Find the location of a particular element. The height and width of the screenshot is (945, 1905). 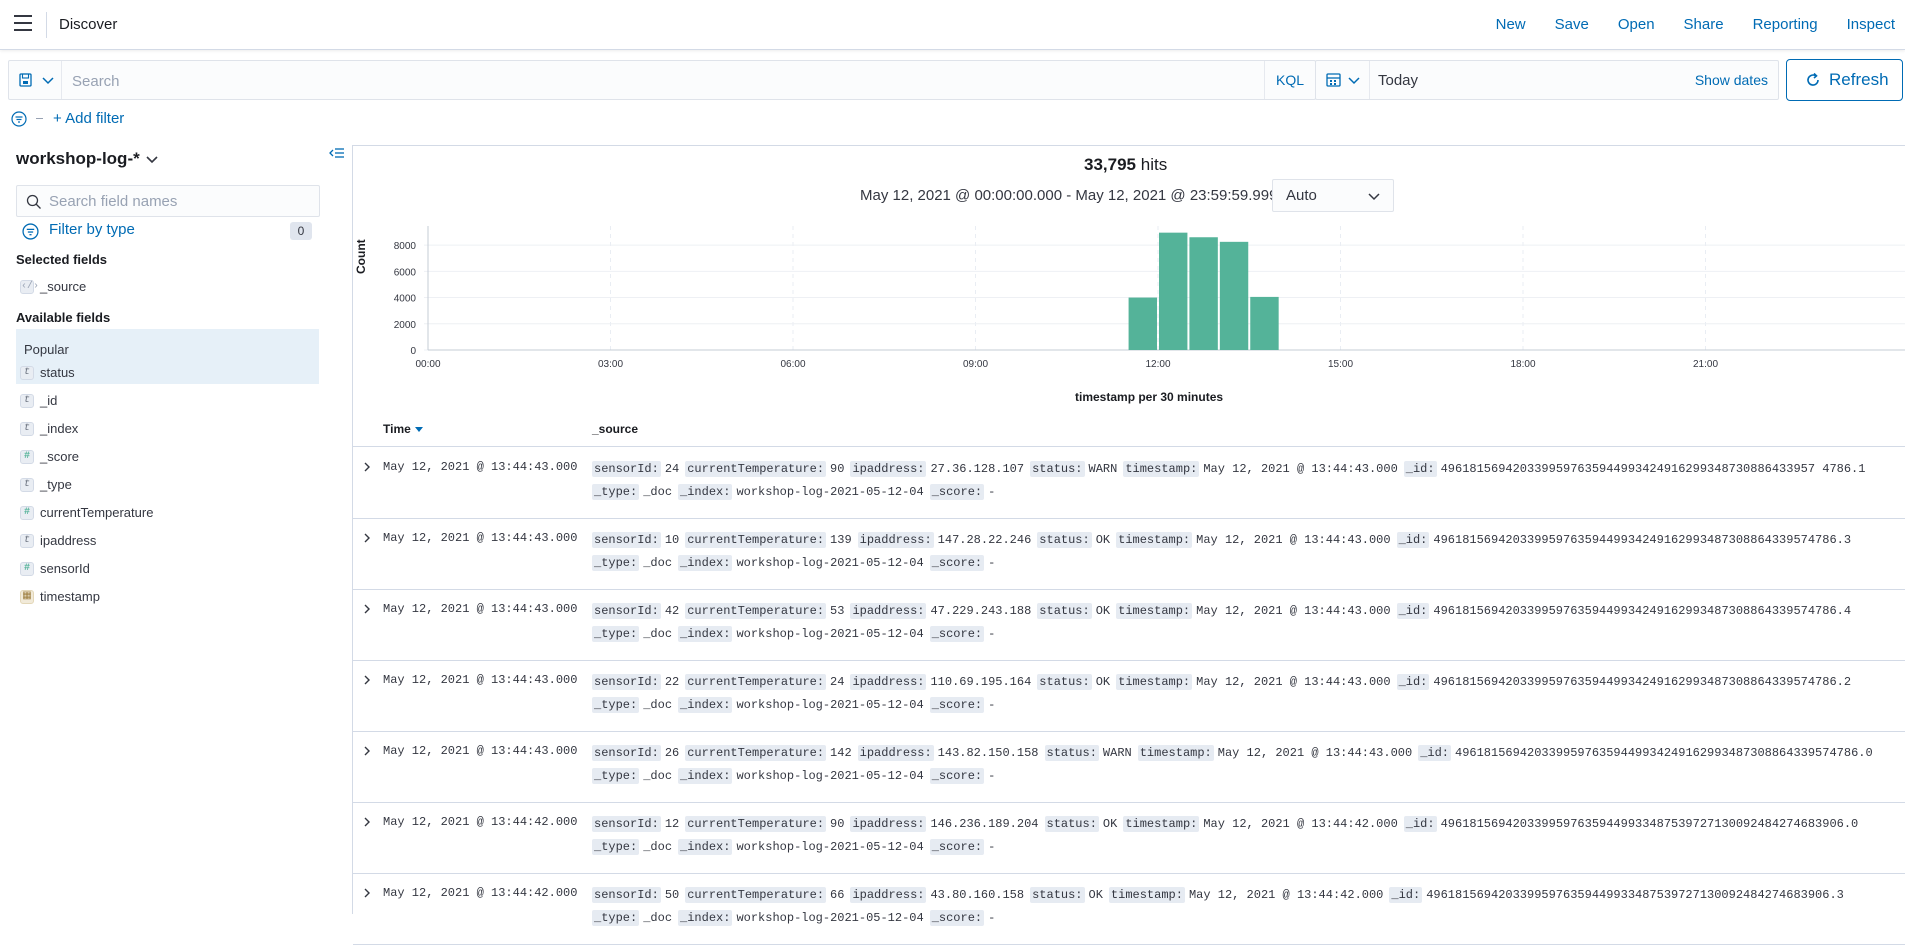

field-item-source: ‹/› _source is located at coordinates (170, 288).